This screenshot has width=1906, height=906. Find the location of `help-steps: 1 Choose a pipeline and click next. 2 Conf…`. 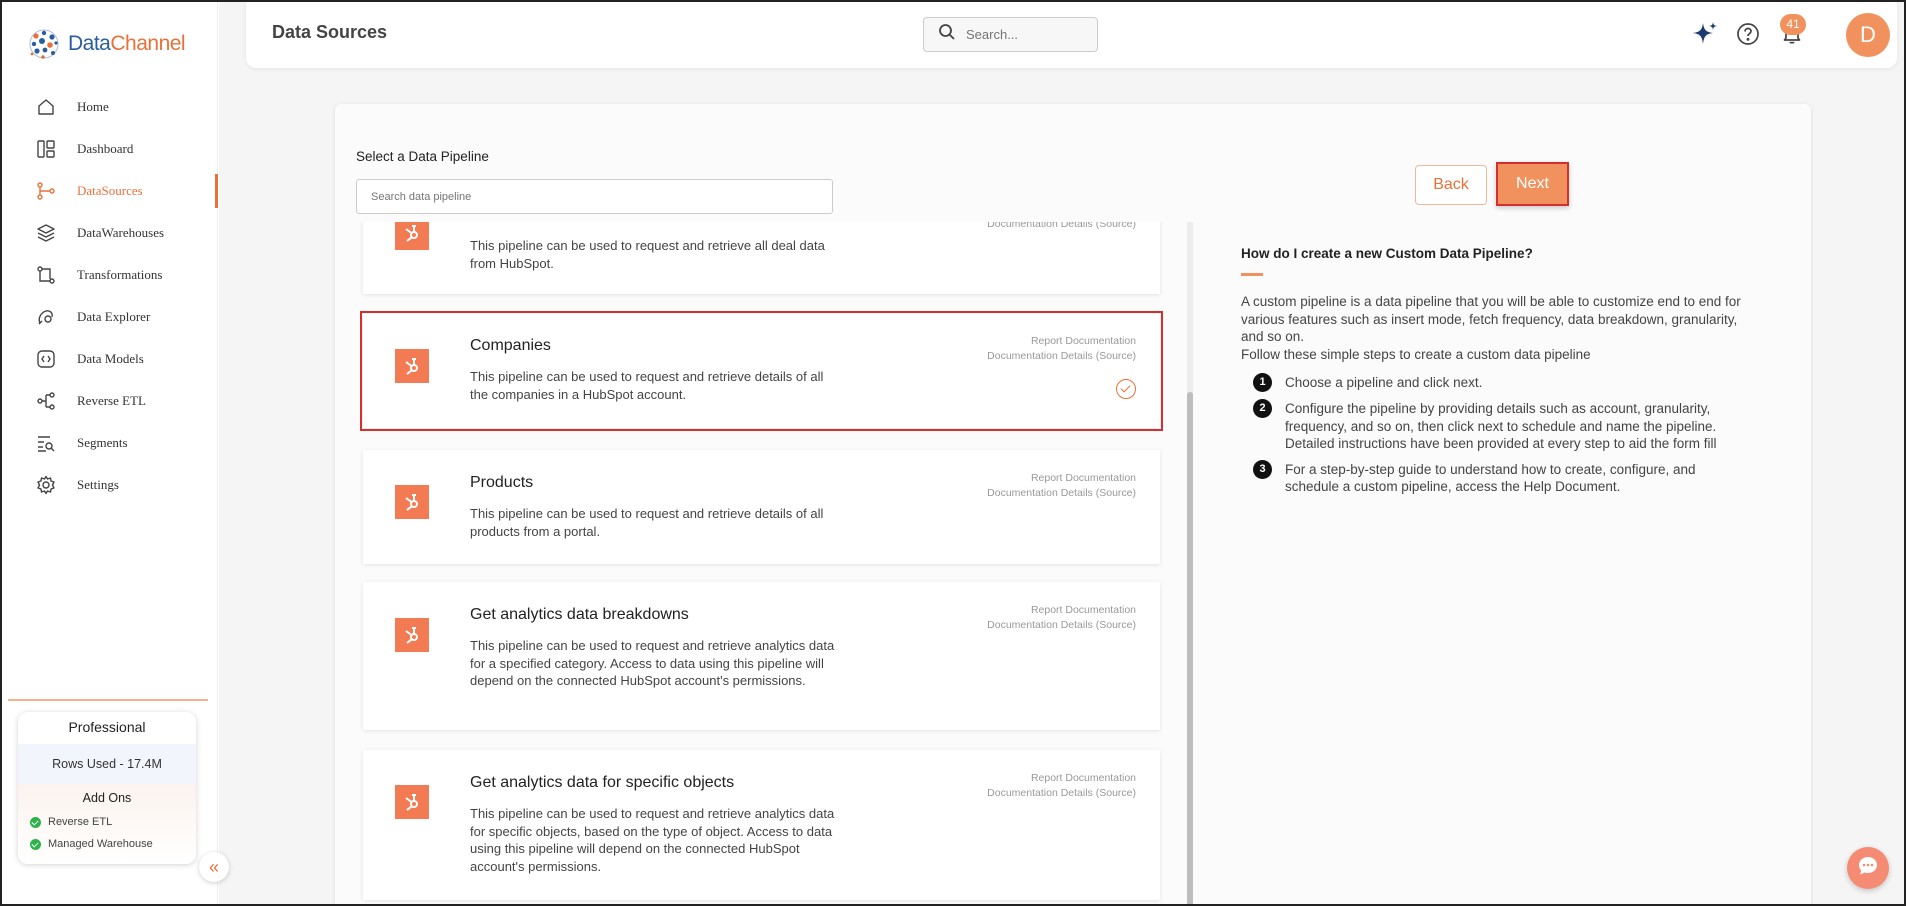

help-steps: 1 Choose a pipeline and click next. 2 Conf… is located at coordinates (1498, 438).